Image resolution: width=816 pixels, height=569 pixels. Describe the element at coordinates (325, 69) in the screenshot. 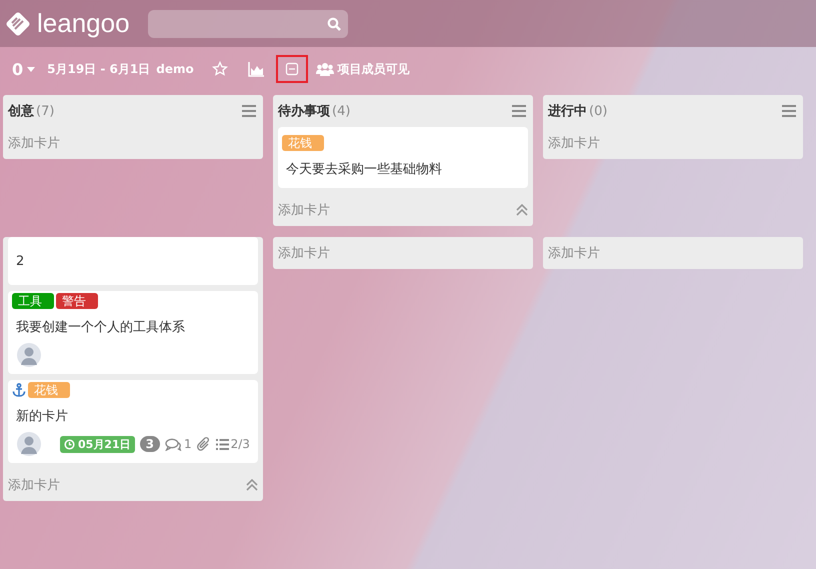

I see `group-icon` at that location.